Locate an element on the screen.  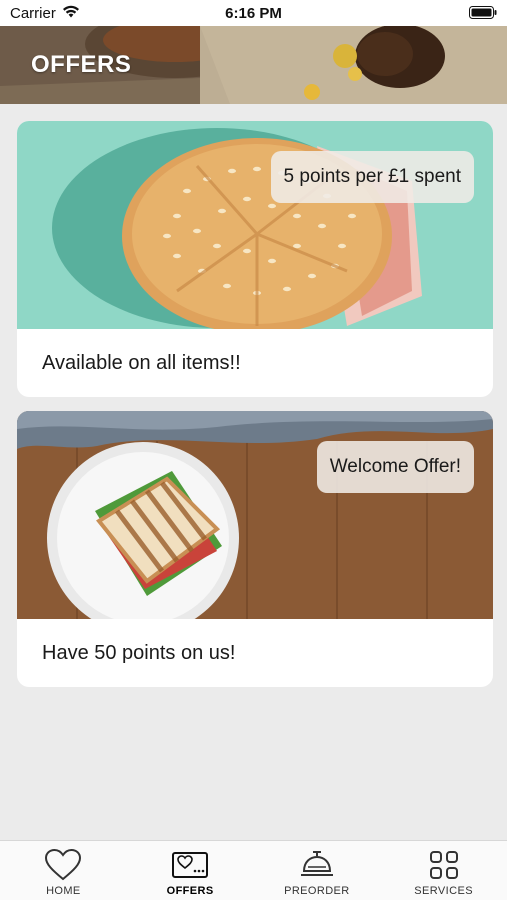
tab-preorder: PREORDER is located at coordinates (317, 870).